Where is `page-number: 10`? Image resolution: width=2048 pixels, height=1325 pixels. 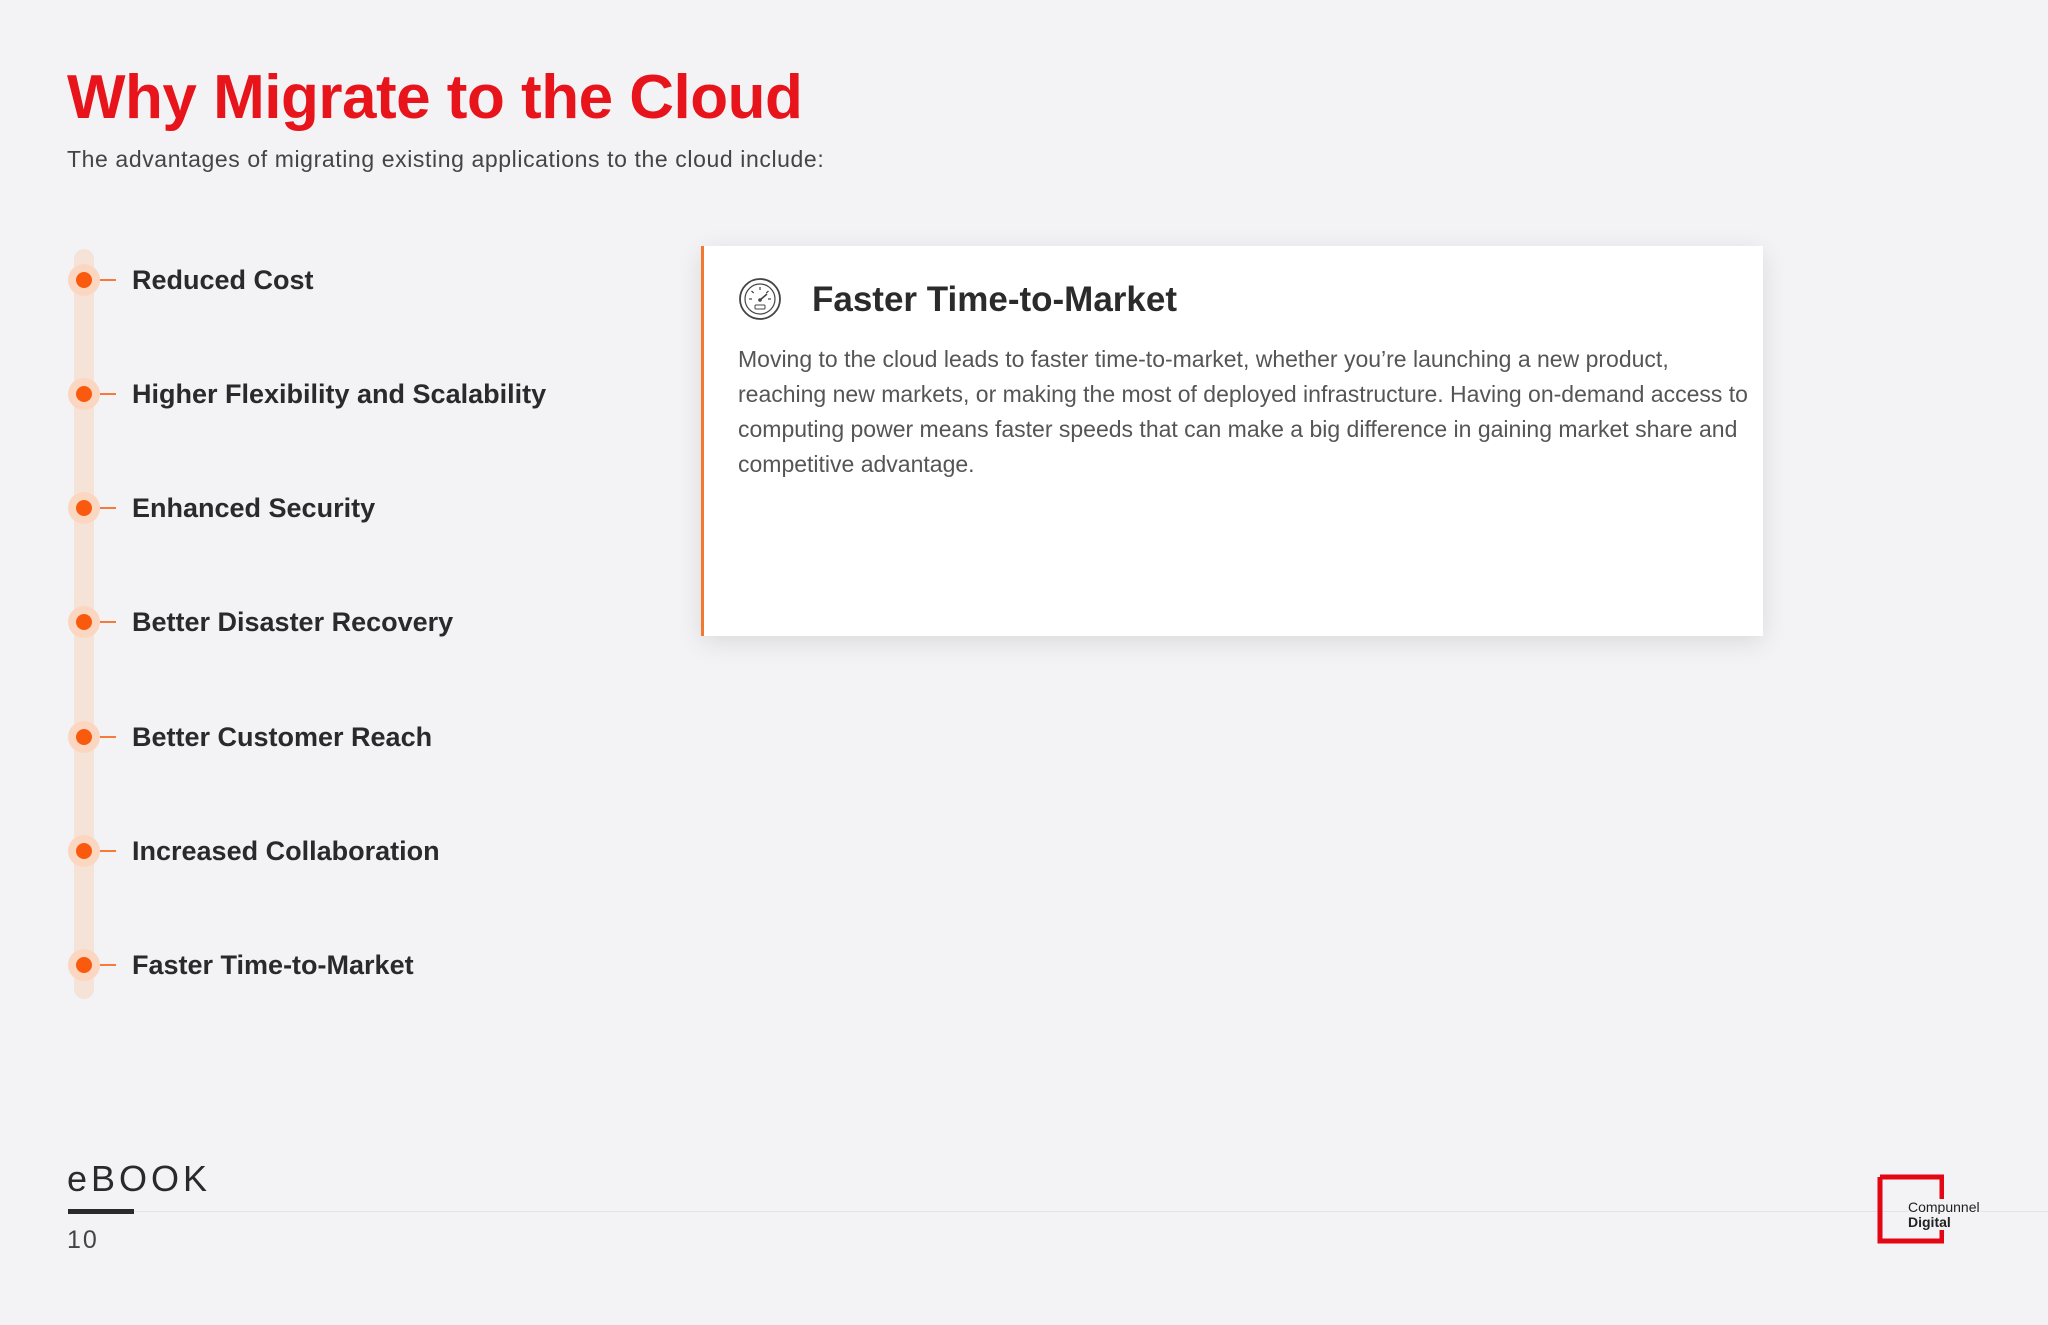 page-number: 10 is located at coordinates (83, 1240).